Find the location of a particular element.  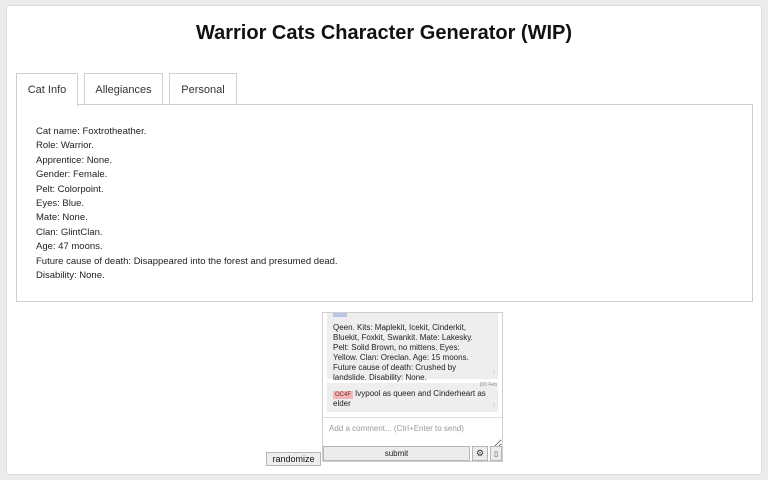

page-title: Warrior Cats Character Generator (WIP) is located at coordinates (383, 33).